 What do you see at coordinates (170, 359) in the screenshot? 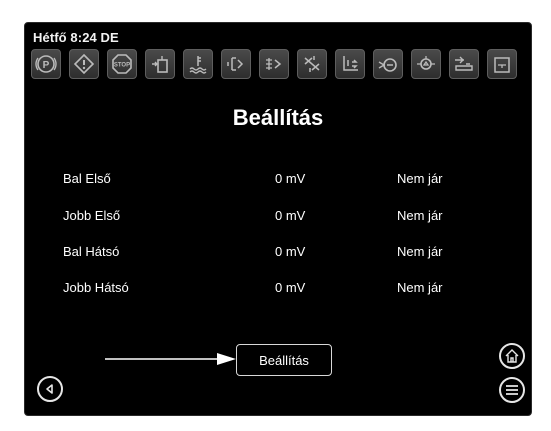
I see `arrow-indicator-icon` at bounding box center [170, 359].